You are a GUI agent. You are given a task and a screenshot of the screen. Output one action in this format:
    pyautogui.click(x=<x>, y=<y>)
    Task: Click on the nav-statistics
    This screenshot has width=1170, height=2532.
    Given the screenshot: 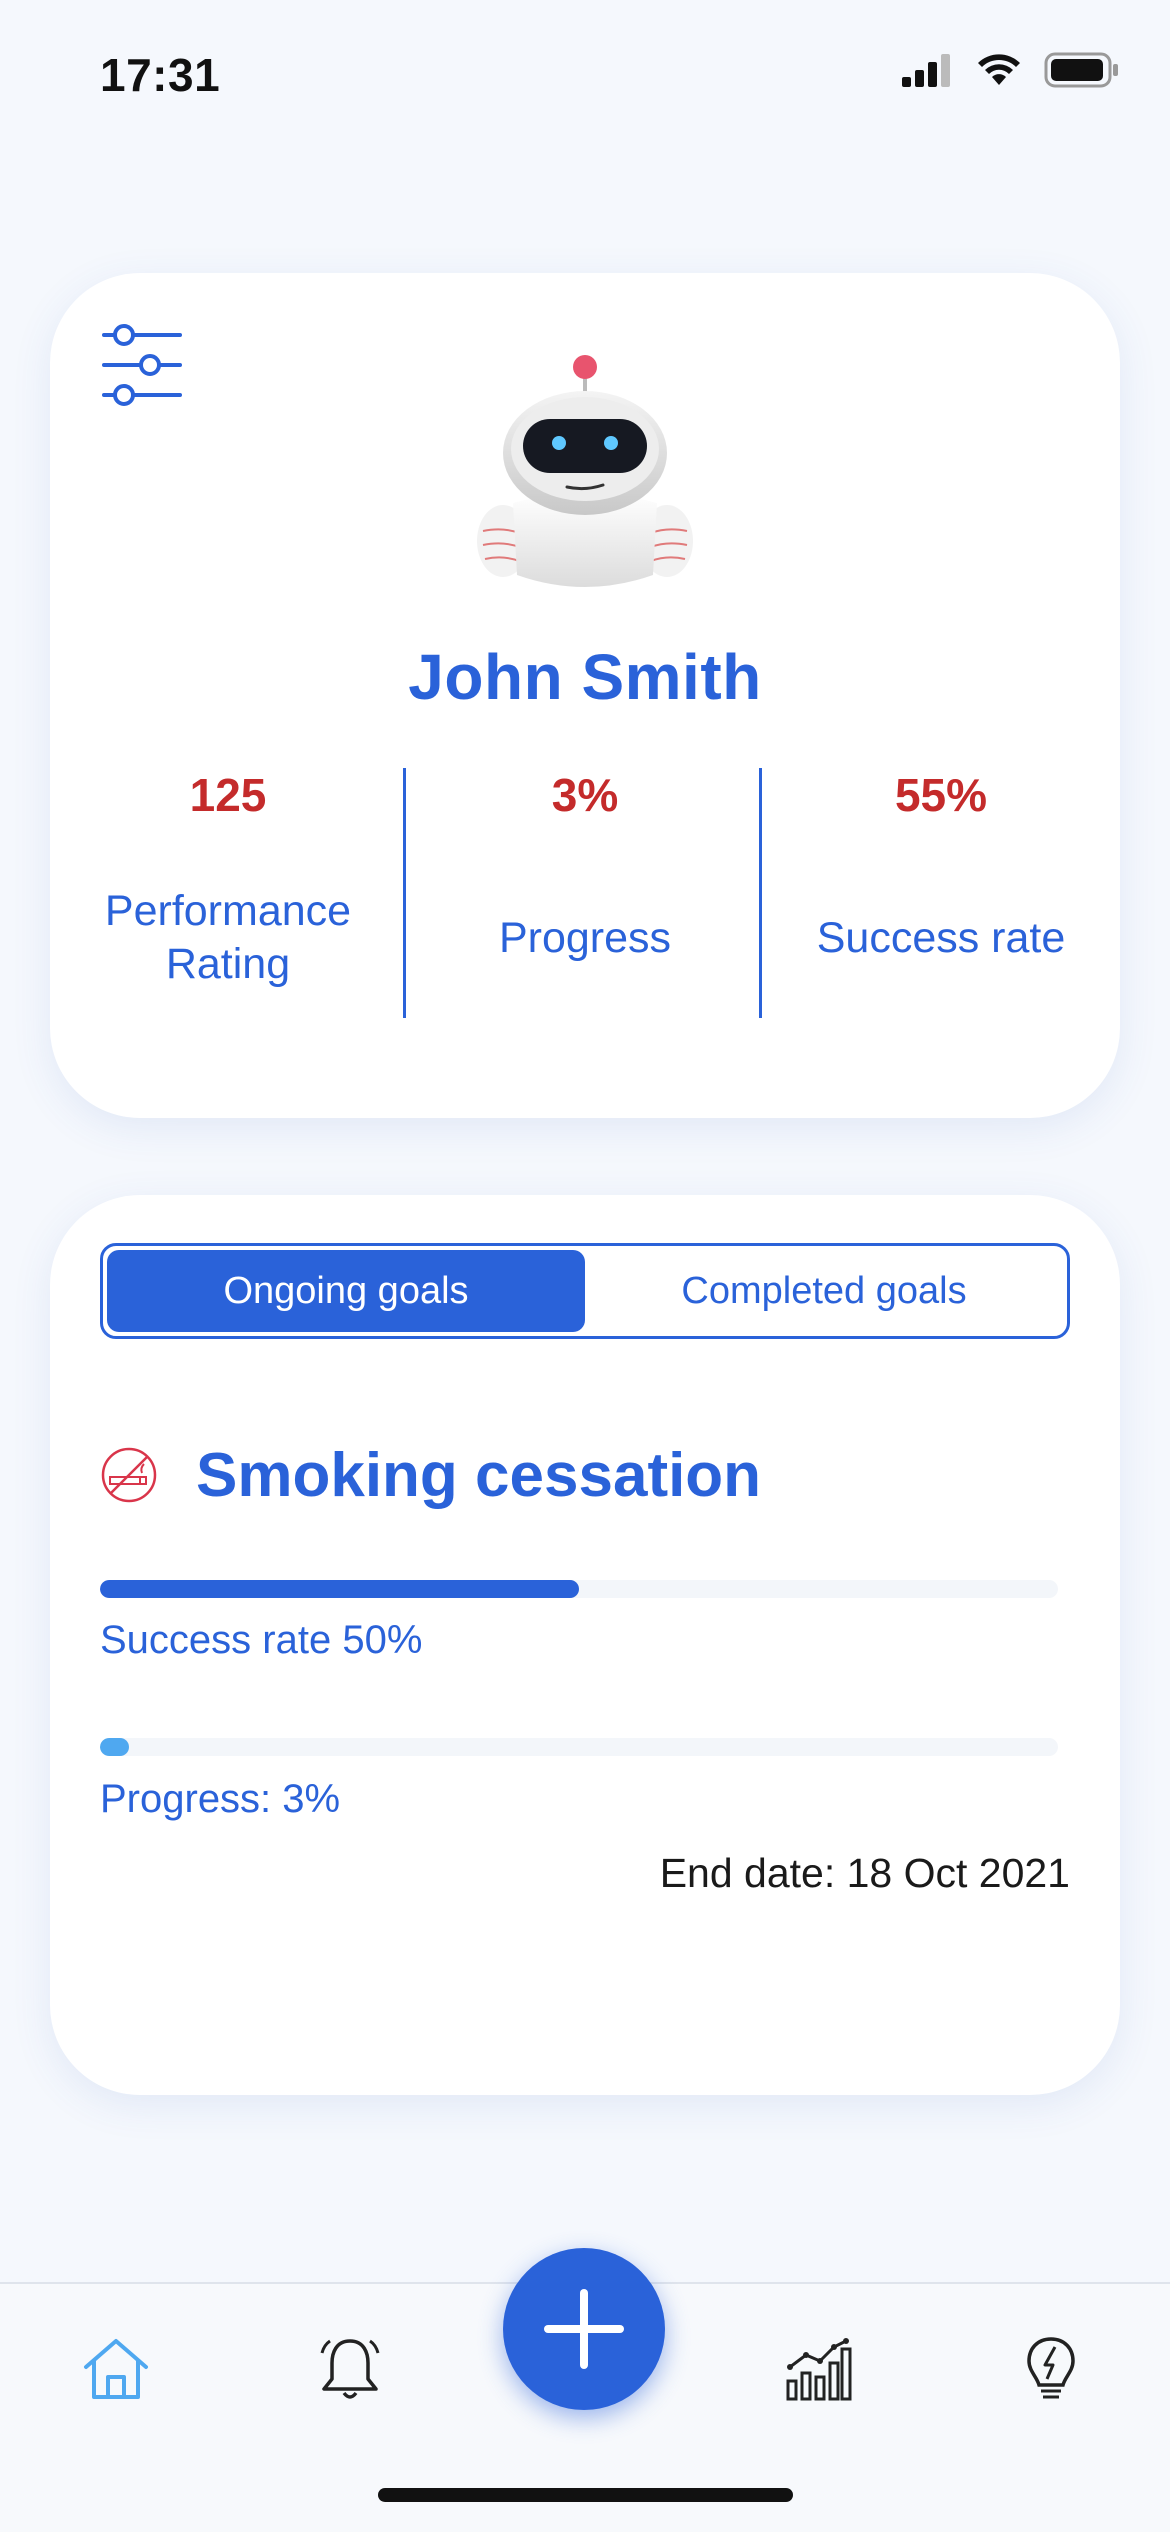 What is the action you would take?
    pyautogui.click(x=818, y=2369)
    